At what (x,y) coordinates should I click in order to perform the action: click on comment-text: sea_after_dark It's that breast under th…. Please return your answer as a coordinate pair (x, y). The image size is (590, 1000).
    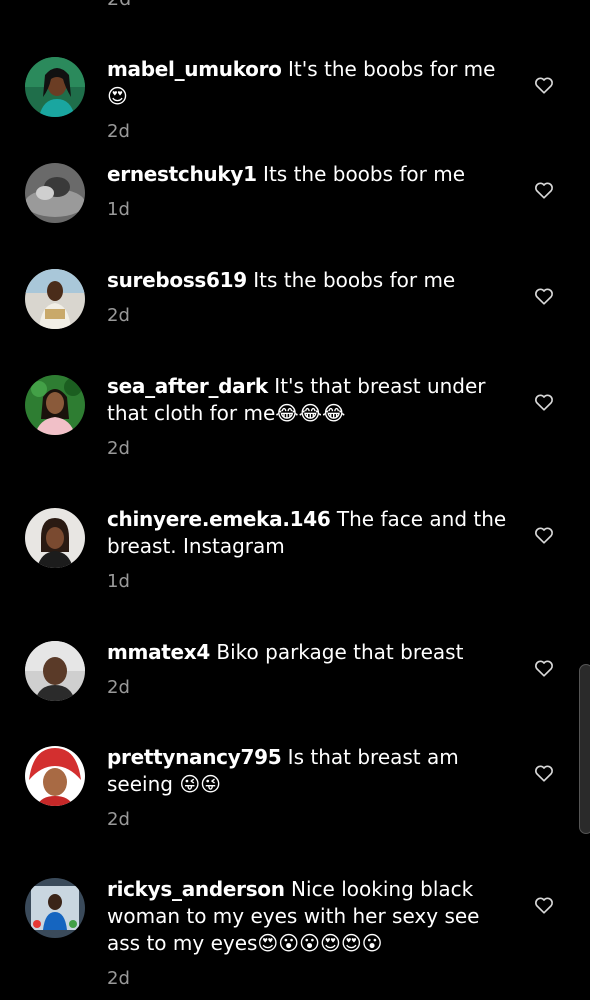
    Looking at the image, I should click on (309, 400).